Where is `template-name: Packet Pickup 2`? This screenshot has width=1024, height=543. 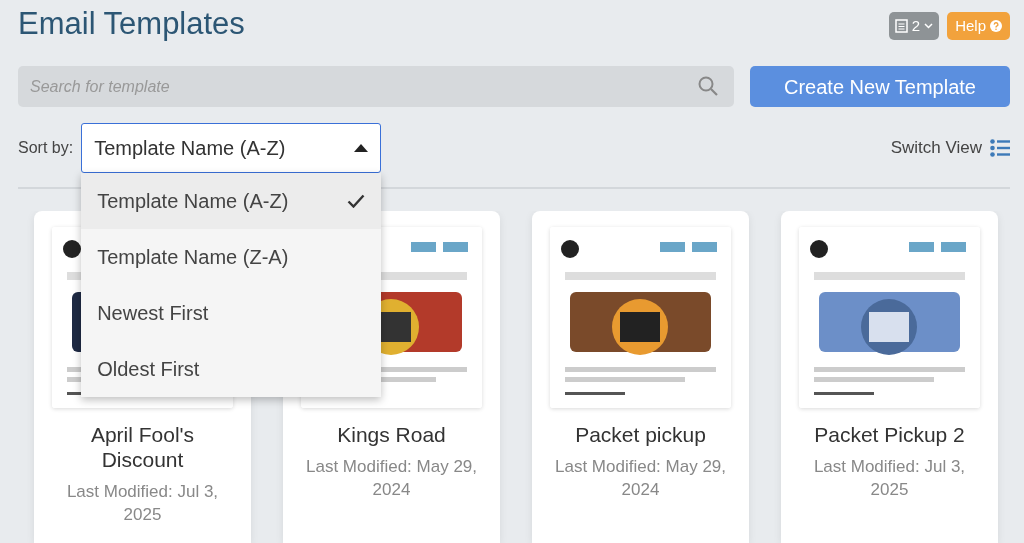 template-name: Packet Pickup 2 is located at coordinates (889, 434).